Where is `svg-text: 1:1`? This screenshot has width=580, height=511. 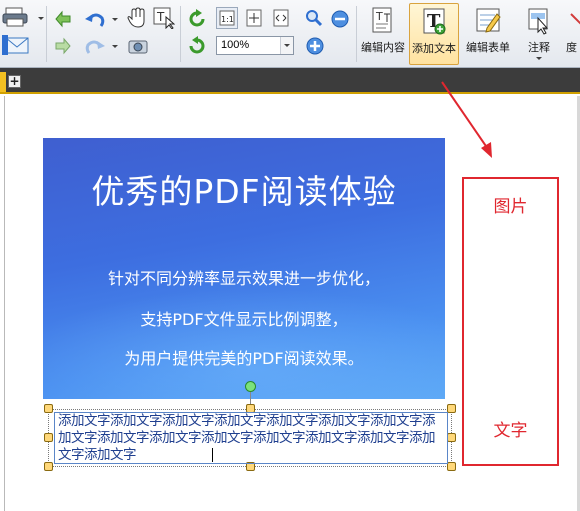 svg-text: 1:1 is located at coordinates (227, 19).